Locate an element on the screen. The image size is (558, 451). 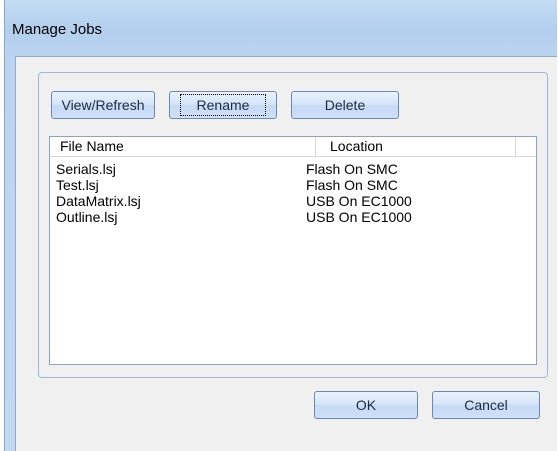
list-item: DataMatrix.lsj USB On EC1000 is located at coordinates (293, 201).